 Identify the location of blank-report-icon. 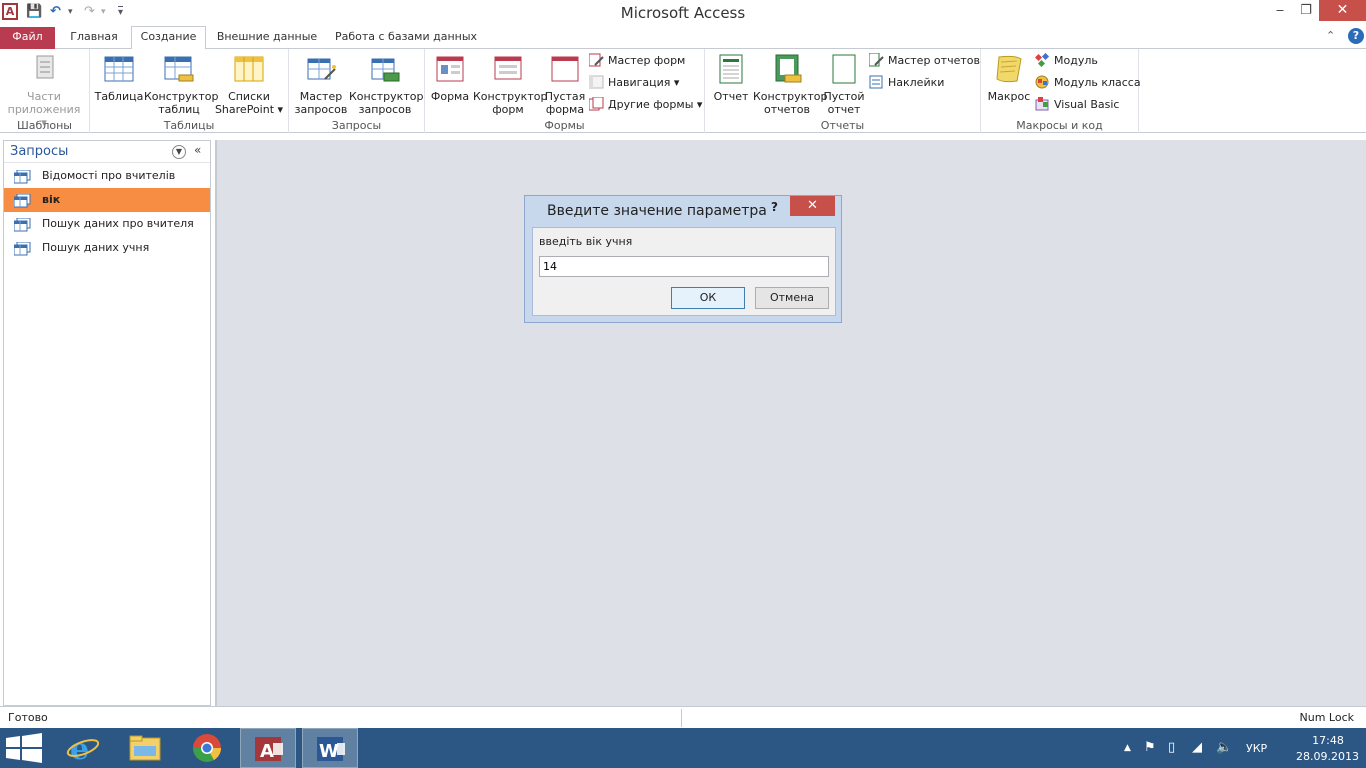
(844, 69).